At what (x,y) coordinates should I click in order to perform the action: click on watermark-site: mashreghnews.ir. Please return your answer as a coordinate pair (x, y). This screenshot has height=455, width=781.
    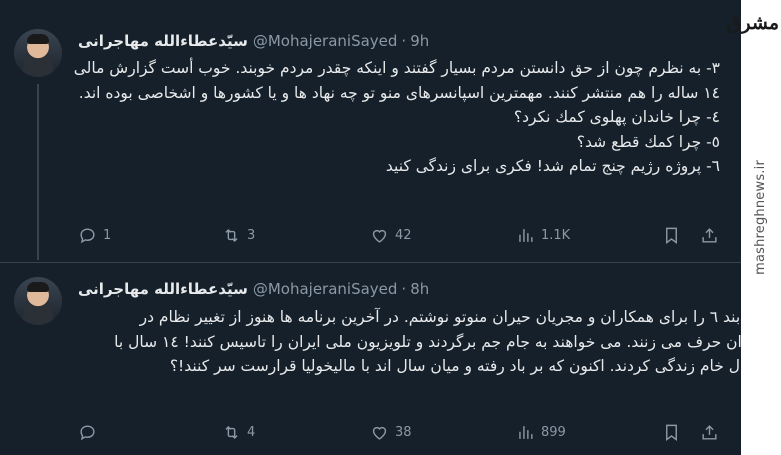
    Looking at the image, I should click on (760, 217).